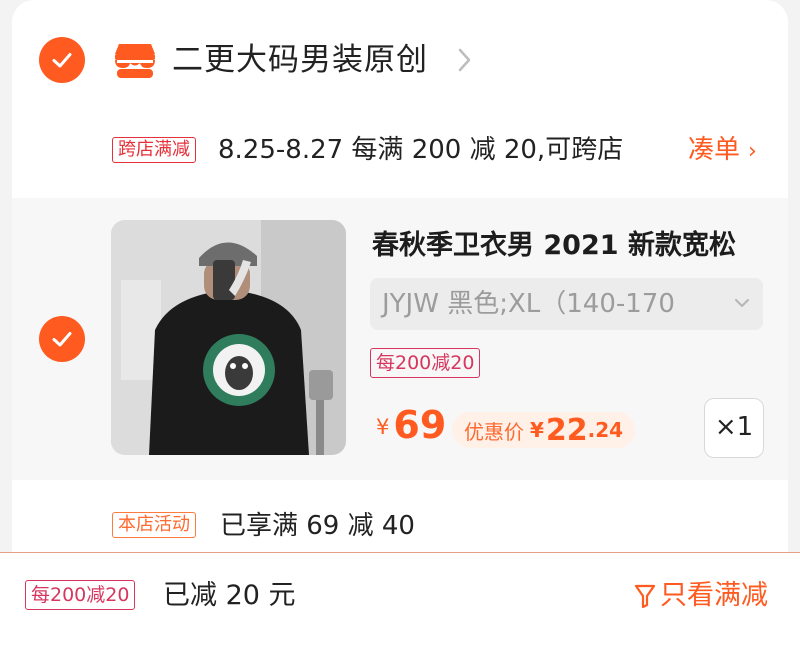 The width and height of the screenshot is (800, 650). Describe the element at coordinates (528, 304) in the screenshot. I see `sku-text: JYJW 黑色;XL（140-170` at that location.